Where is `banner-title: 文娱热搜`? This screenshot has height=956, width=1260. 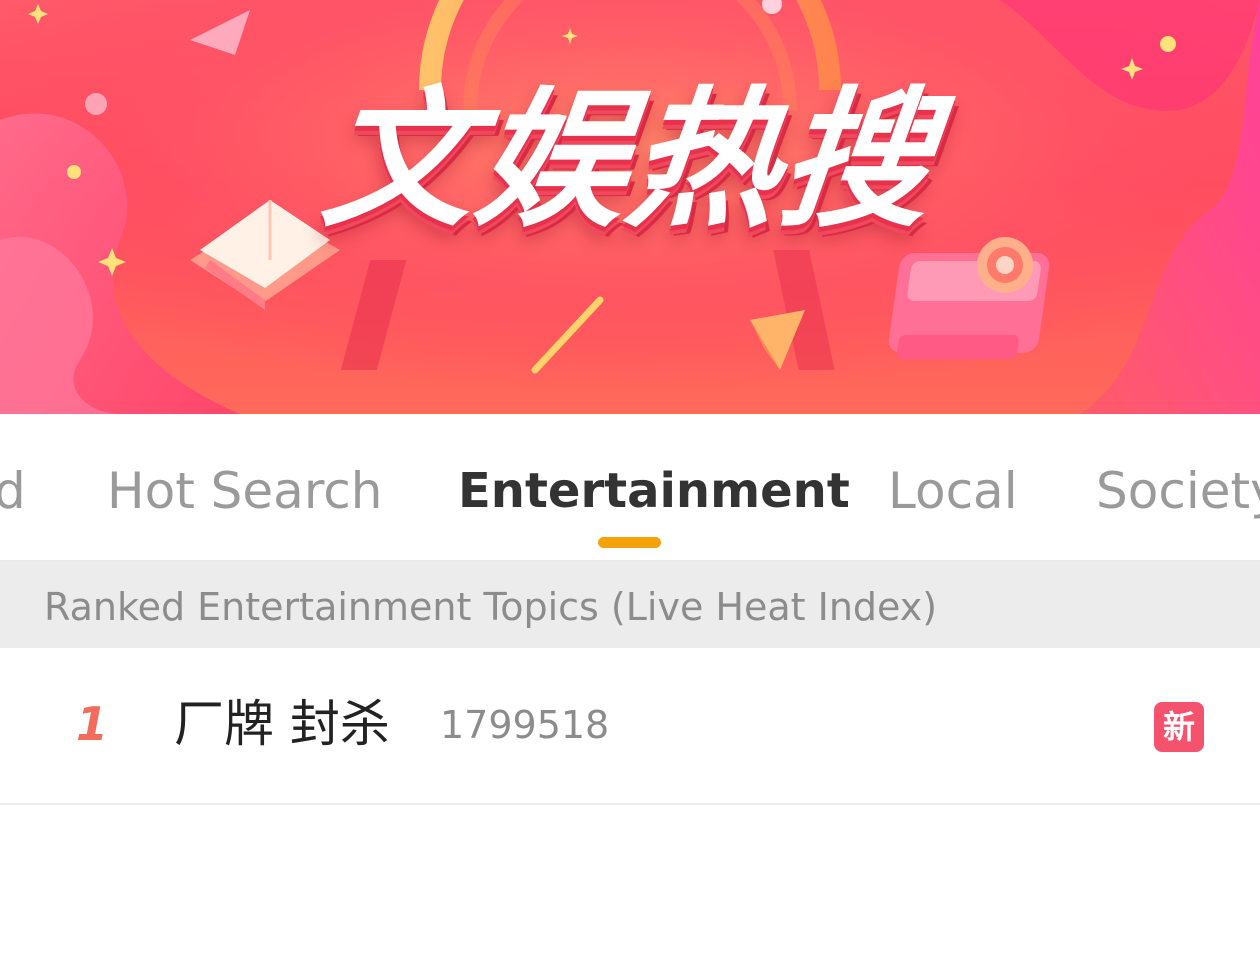 banner-title: 文娱热搜 is located at coordinates (628, 160).